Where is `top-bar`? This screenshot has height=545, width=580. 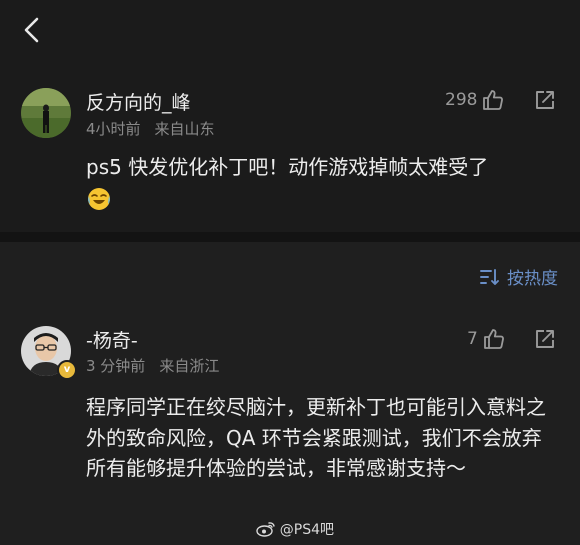 top-bar is located at coordinates (290, 31).